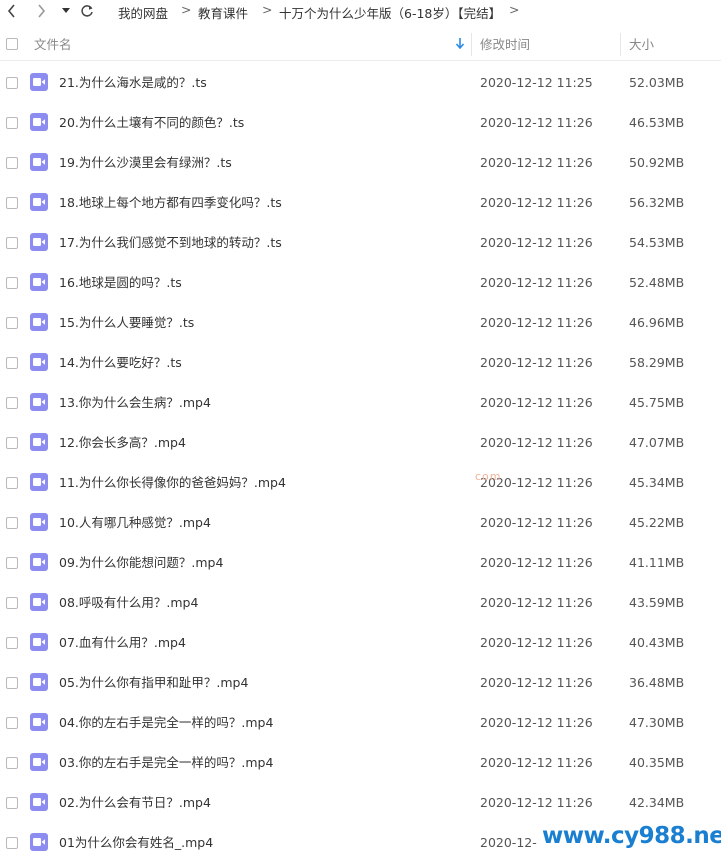 The height and width of the screenshot is (868, 721). I want to click on file-name: 12.你会长多高？.mp4, so click(122, 443).